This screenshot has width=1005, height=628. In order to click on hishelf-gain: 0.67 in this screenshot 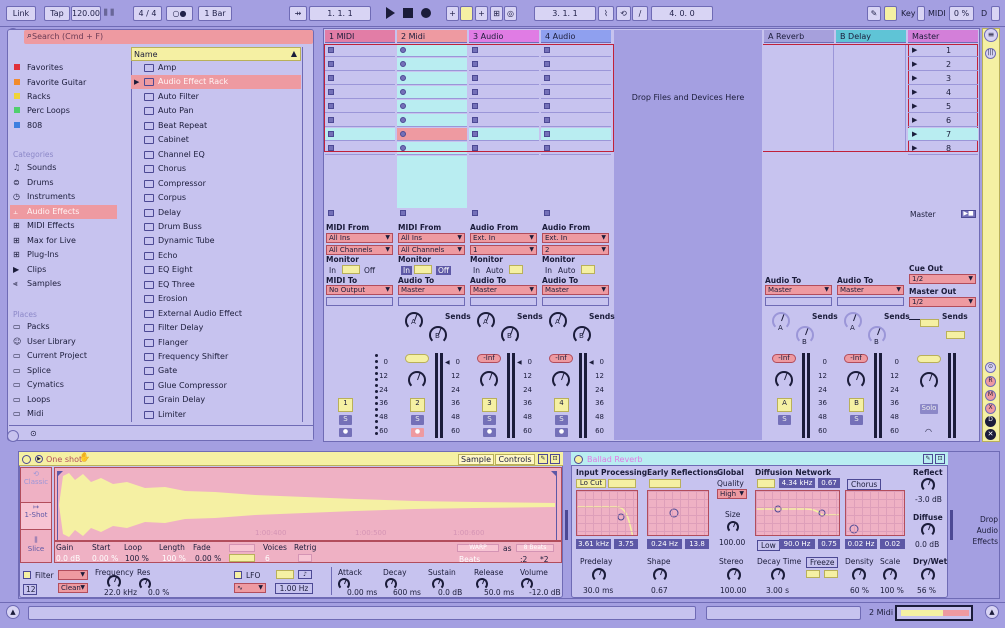, I will do `click(829, 483)`.